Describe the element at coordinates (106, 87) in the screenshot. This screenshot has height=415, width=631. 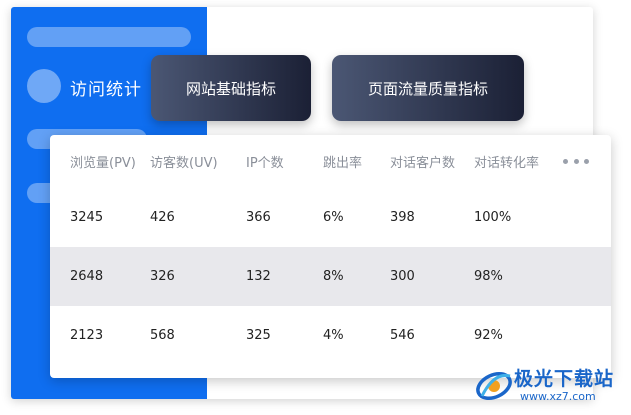
I see `sidebar-item-visit-stats: 访问统计` at that location.